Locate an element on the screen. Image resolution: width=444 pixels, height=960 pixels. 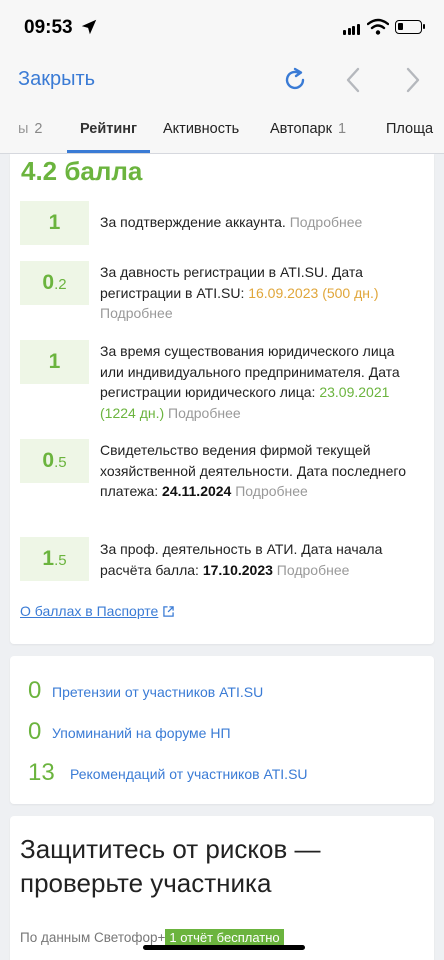
location-arrow-icon is located at coordinates (89, 27).